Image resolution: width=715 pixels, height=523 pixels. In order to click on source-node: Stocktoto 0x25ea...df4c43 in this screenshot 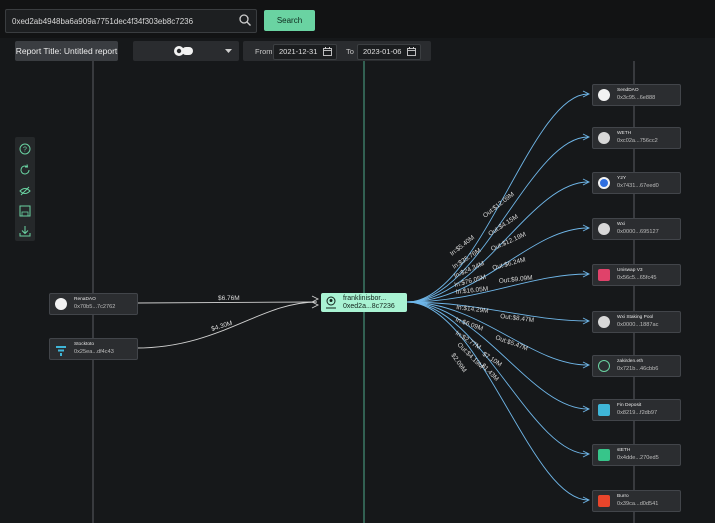, I will do `click(93, 349)`.